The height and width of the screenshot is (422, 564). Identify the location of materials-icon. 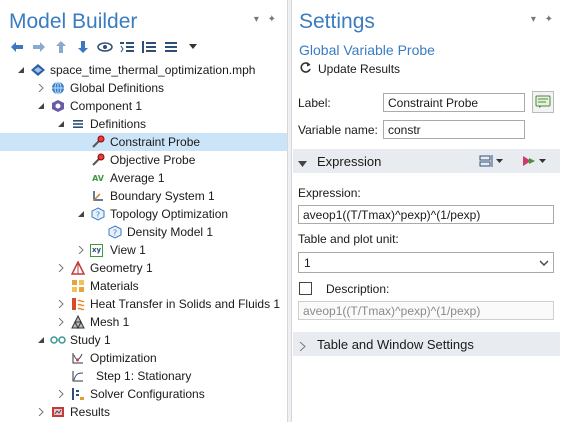
(78, 286).